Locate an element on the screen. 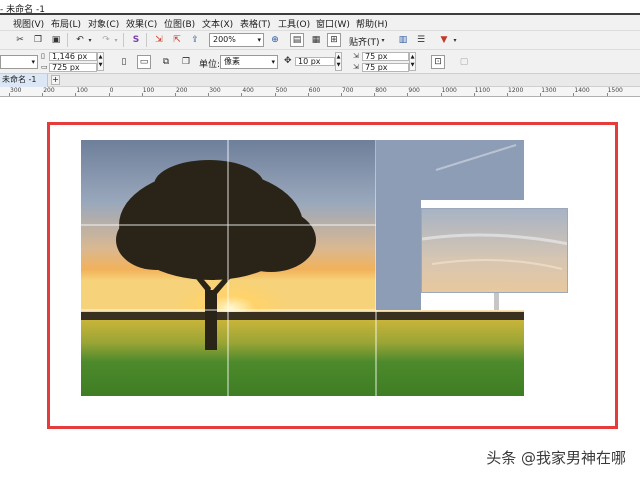  width-field: 1,146 px is located at coordinates (73, 56).